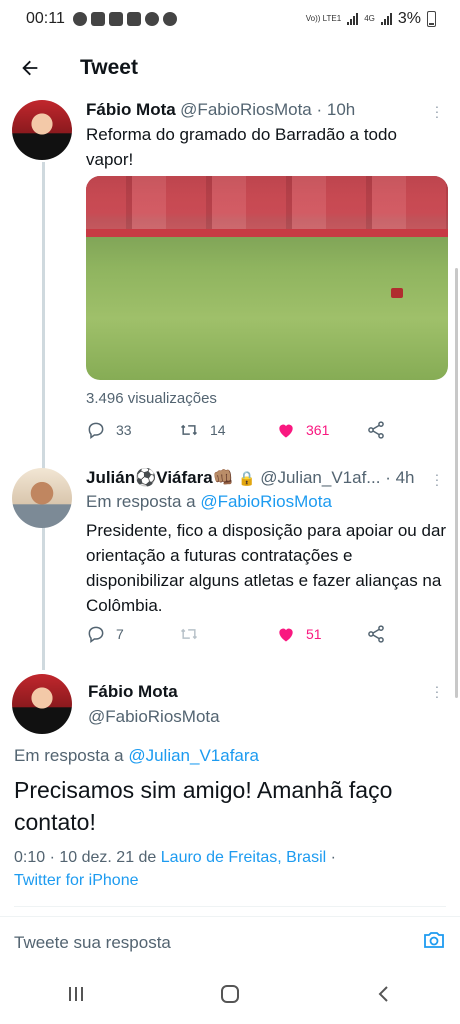  What do you see at coordinates (132, 634) in the screenshot?
I see `reply-button: 7` at bounding box center [132, 634].